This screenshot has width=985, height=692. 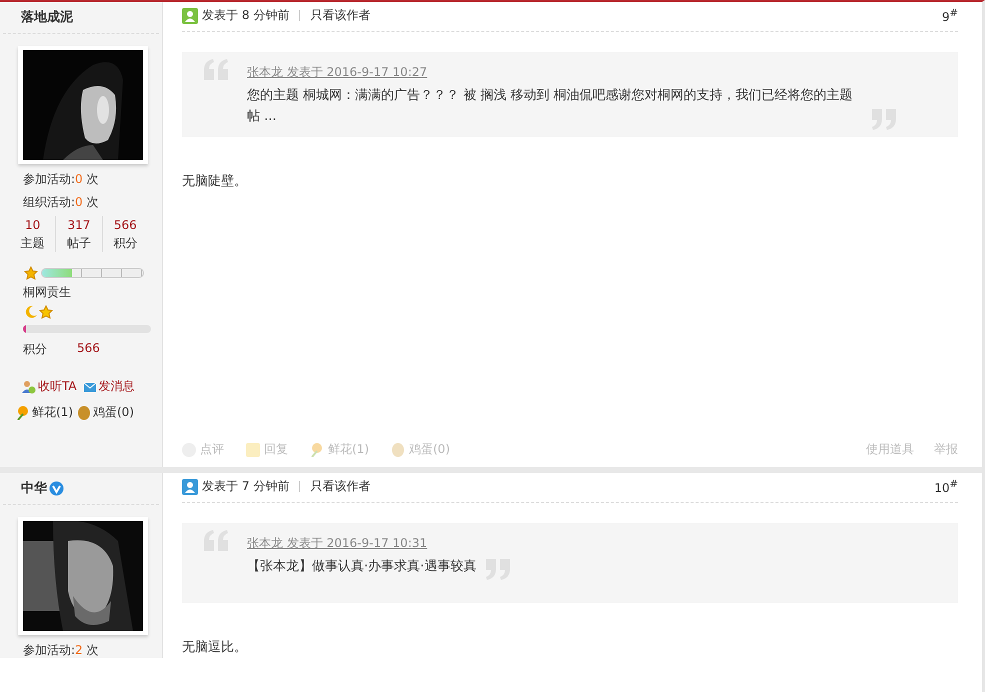 I want to click on post-time: 发表于 7 分钟前, so click(x=246, y=486).